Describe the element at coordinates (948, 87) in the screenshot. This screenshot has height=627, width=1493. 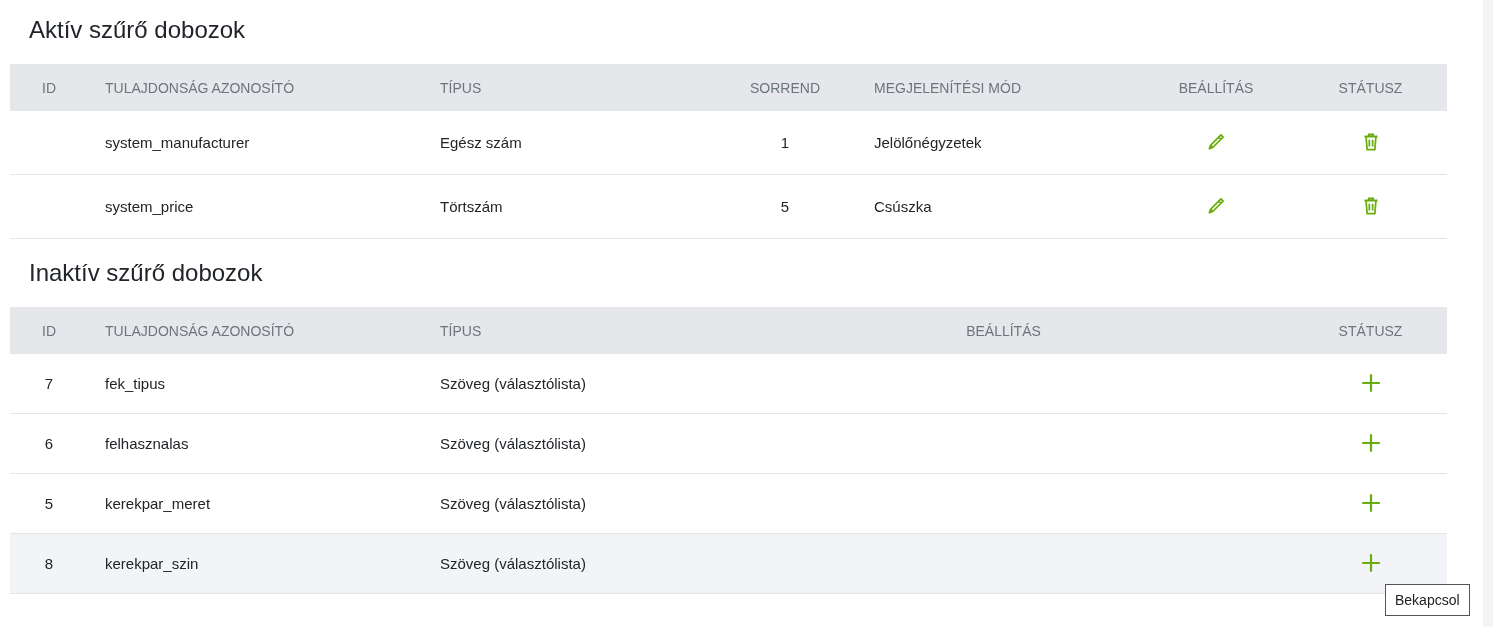
I see `column-header: MEGJELENÍTÉSI MÓD` at that location.